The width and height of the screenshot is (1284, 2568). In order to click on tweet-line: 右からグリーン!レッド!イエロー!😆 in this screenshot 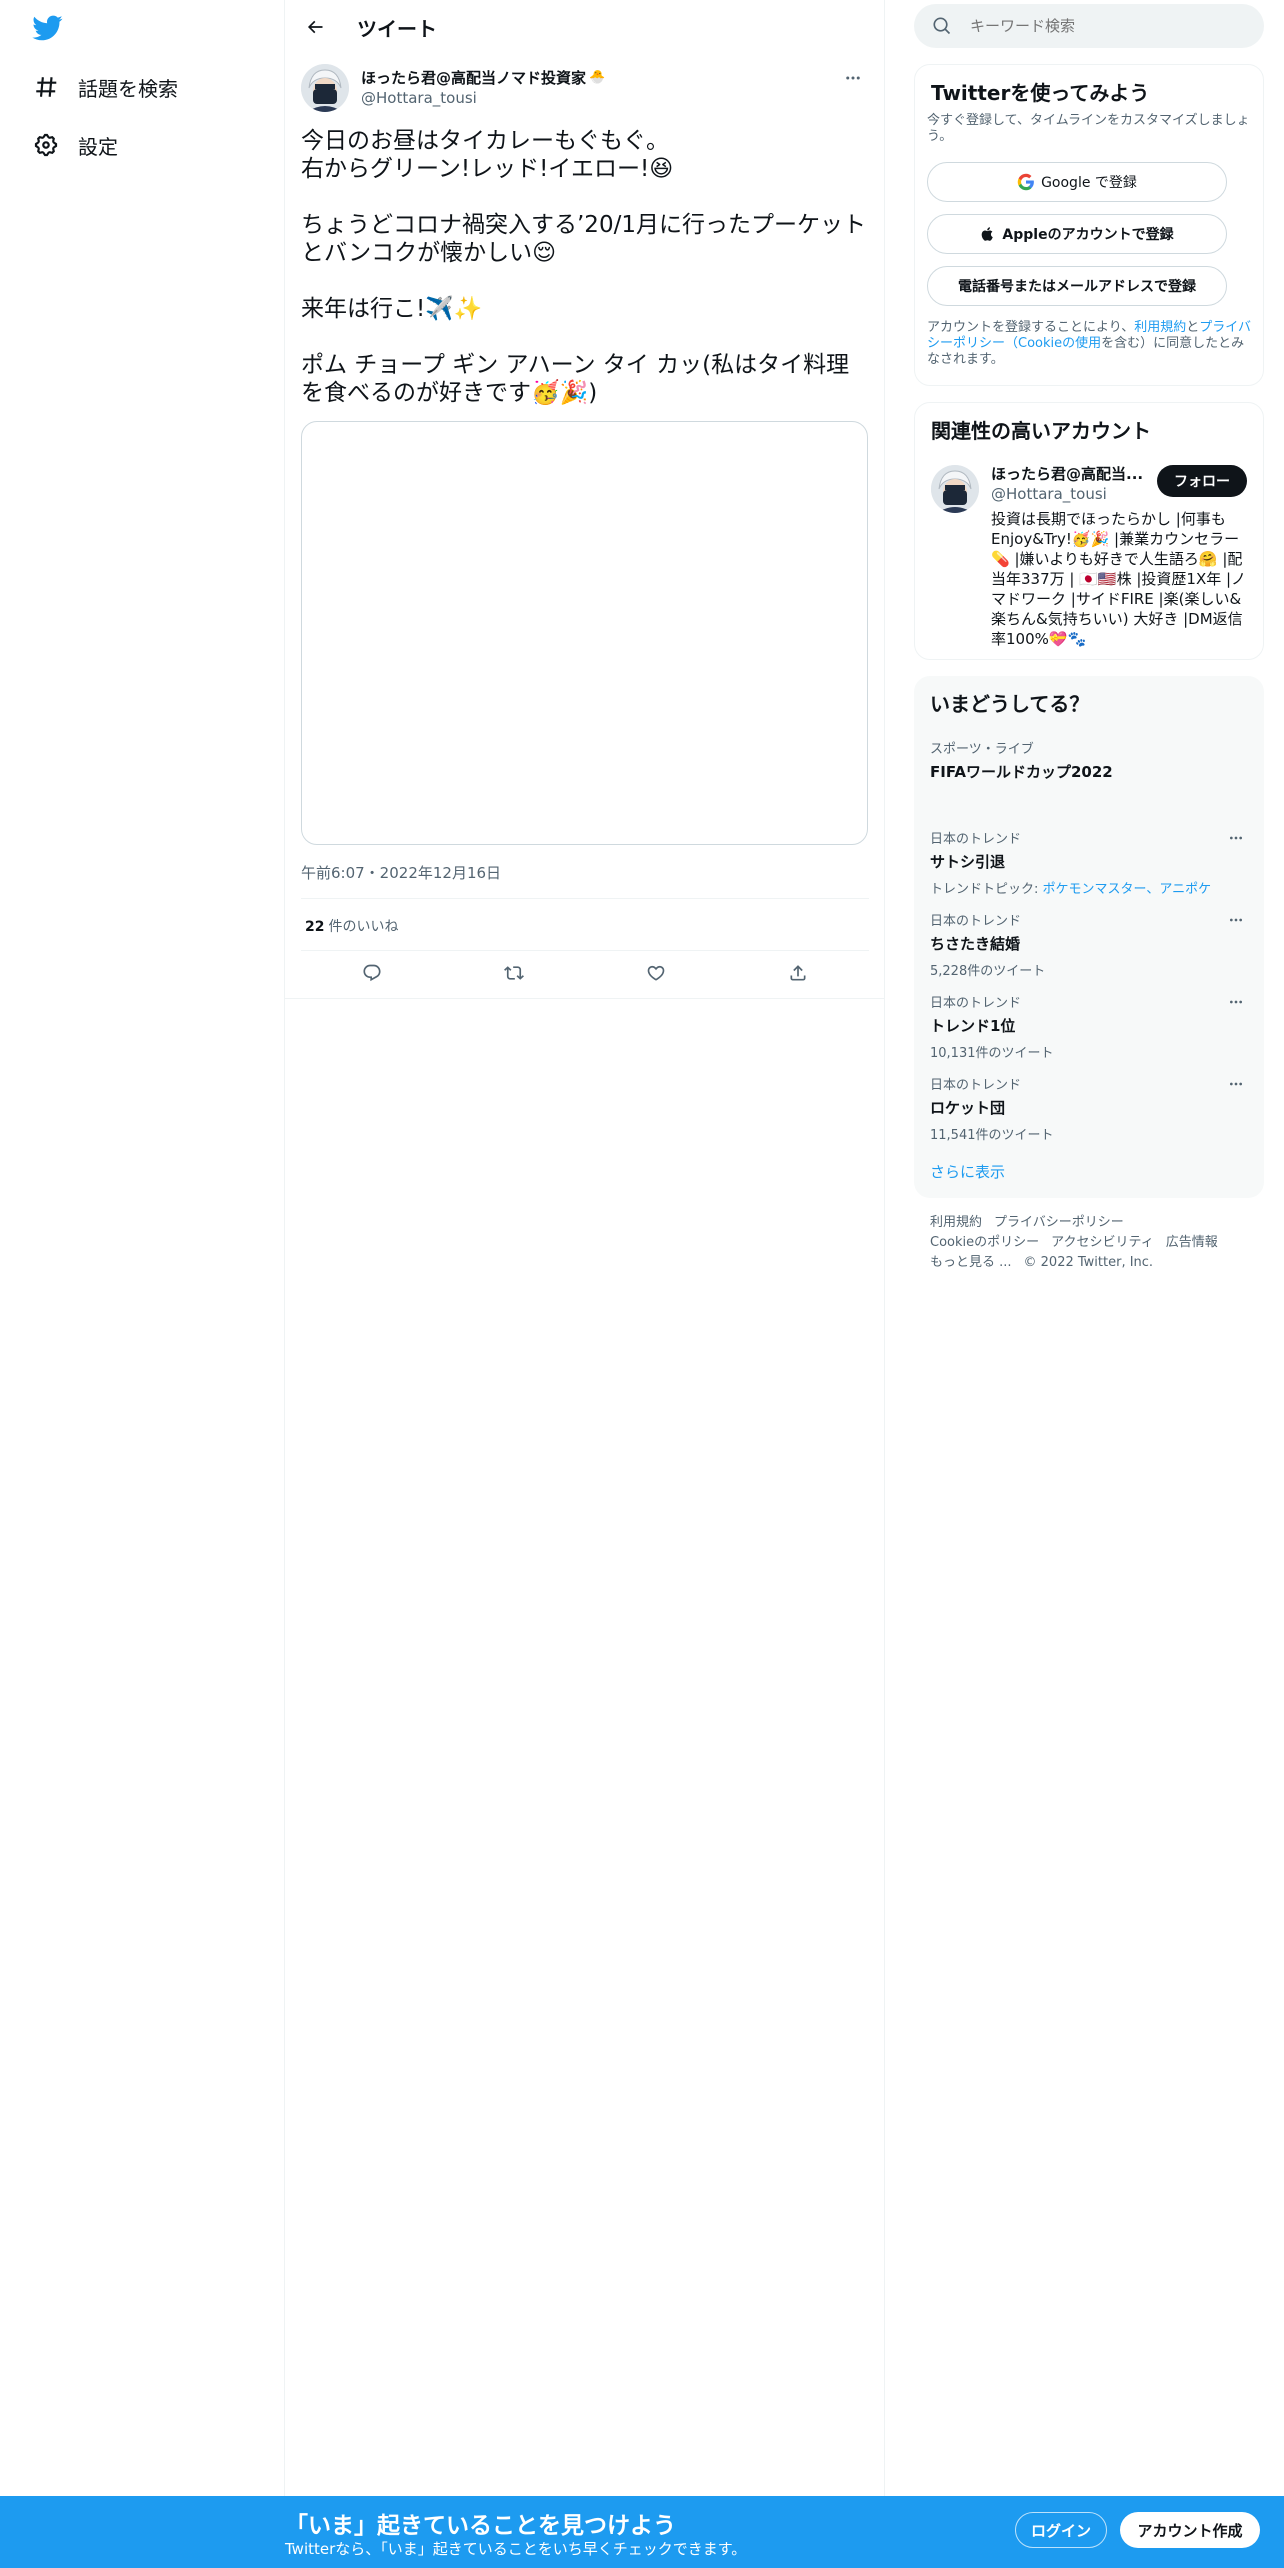, I will do `click(487, 169)`.